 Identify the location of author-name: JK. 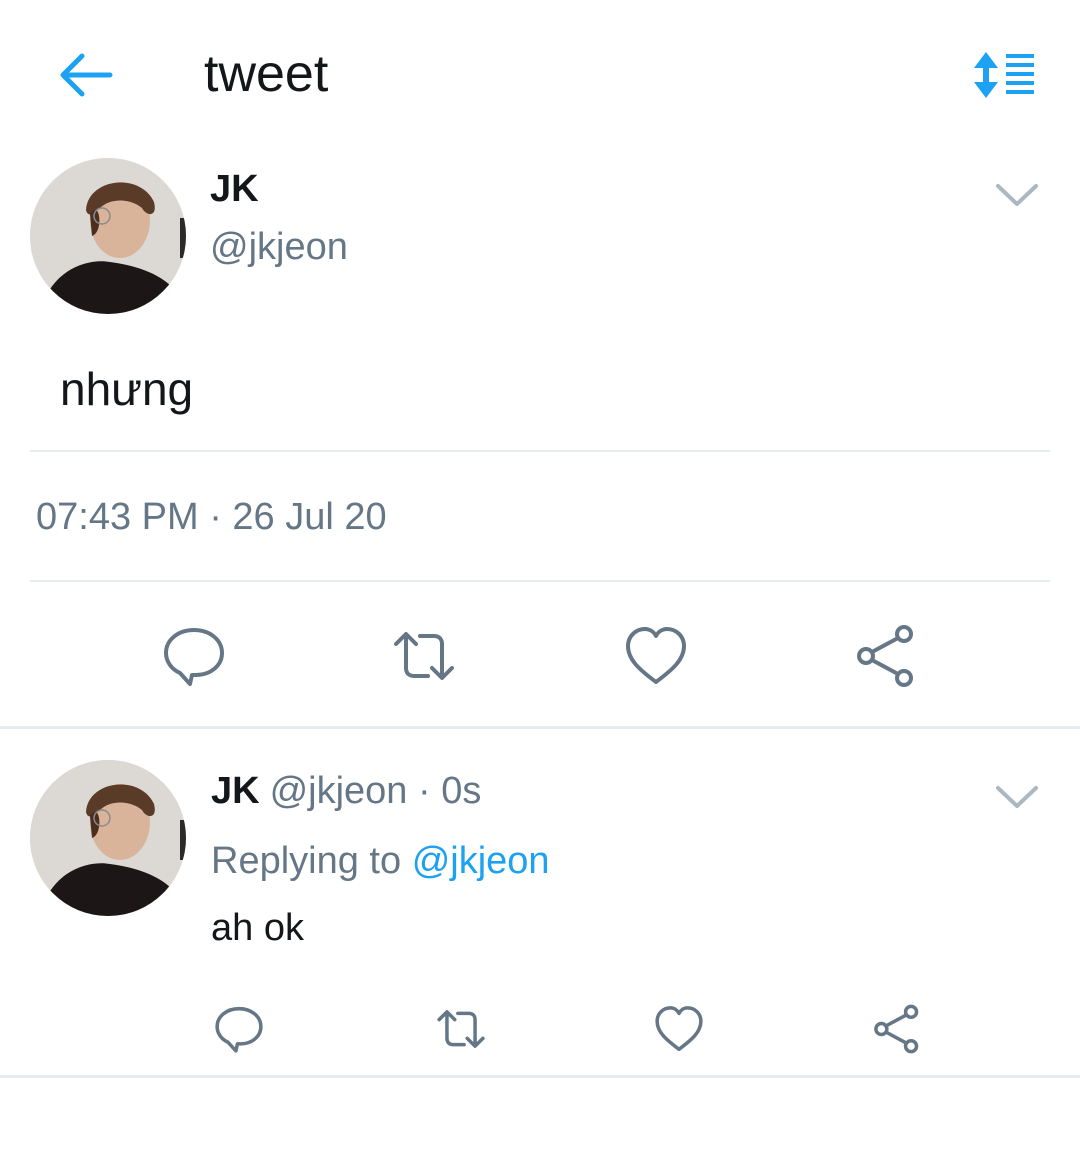
(234, 189).